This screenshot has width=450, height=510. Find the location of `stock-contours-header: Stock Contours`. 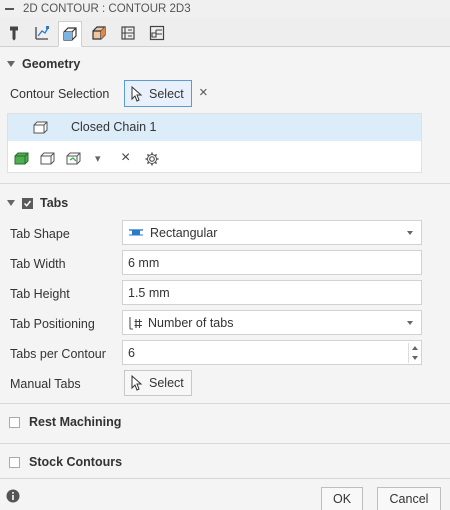

stock-contours-header: Stock Contours is located at coordinates (225, 462).